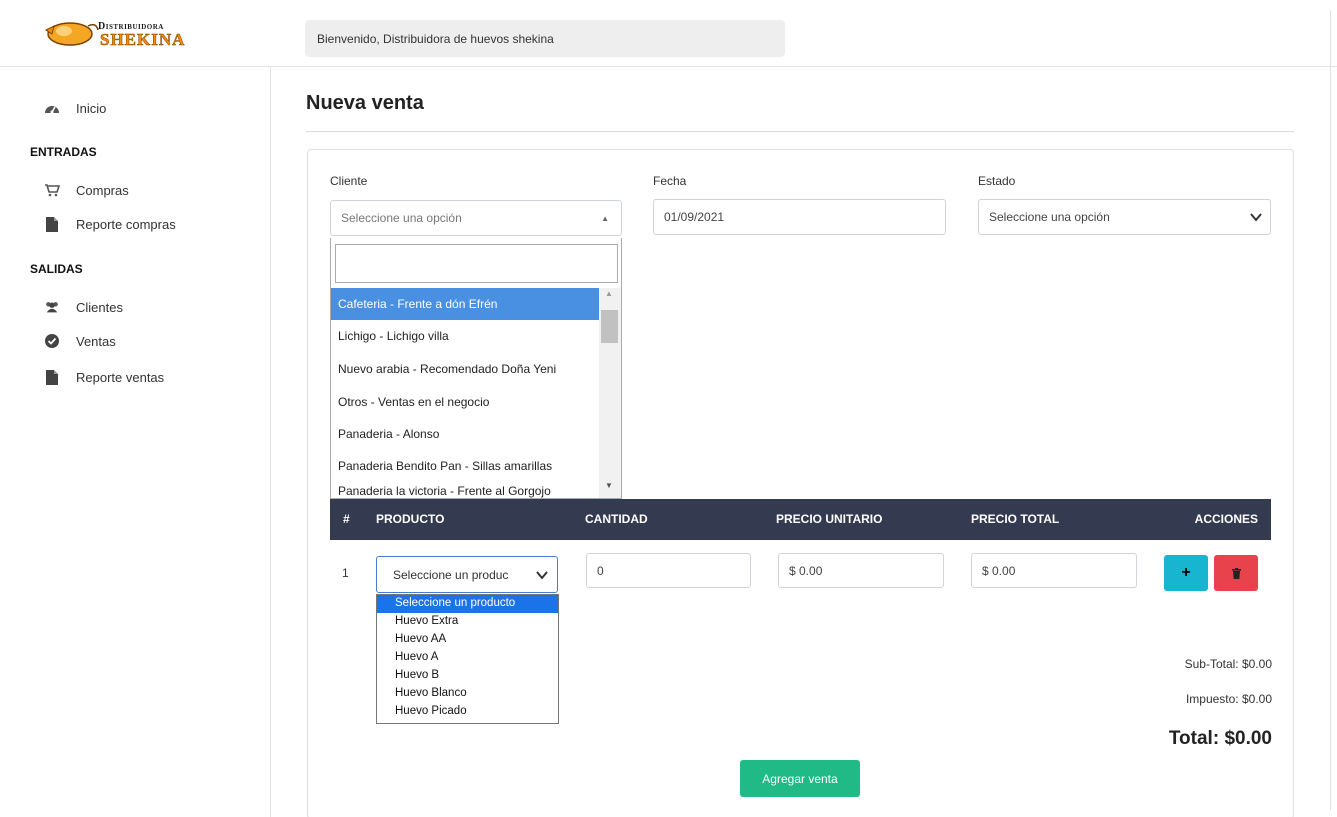 This screenshot has height=817, width=1337. I want to click on total-text: Total: $0.00, so click(1220, 738).